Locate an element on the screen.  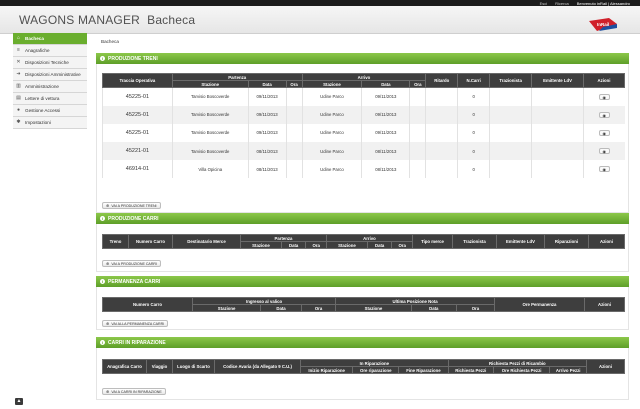
sidebar-item-lettere: ▤ Lettere di vettura is located at coordinates (50, 99).